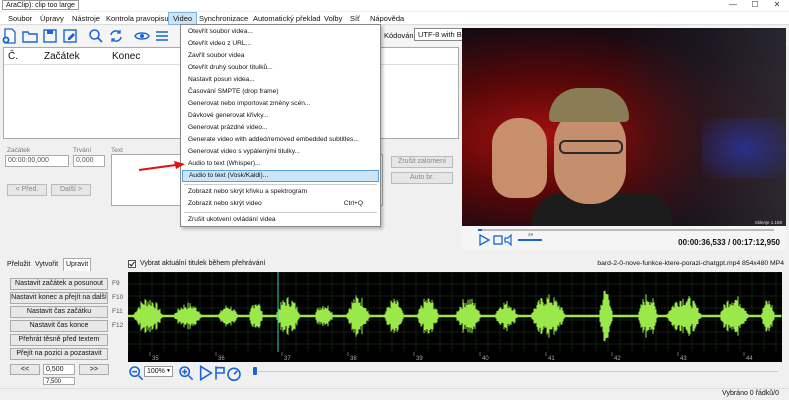  What do you see at coordinates (19, 150) in the screenshot?
I see `start-label: Začátek` at bounding box center [19, 150].